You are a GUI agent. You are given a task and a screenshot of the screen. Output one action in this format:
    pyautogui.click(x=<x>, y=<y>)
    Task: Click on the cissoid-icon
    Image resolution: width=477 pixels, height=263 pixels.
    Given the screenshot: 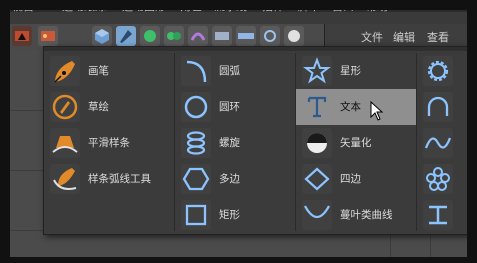 What is the action you would take?
    pyautogui.click(x=317, y=215)
    